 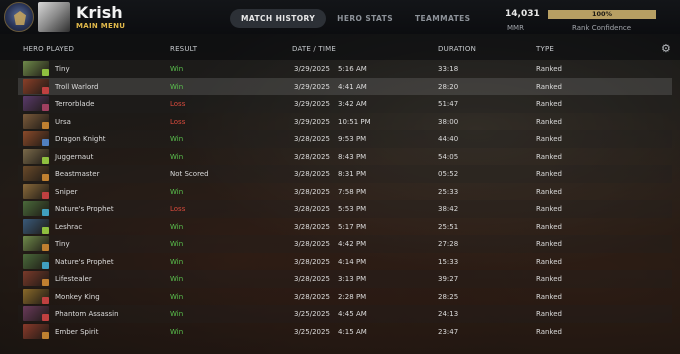 What do you see at coordinates (352, 296) in the screenshot?
I see `match-time: 2:28 PM` at bounding box center [352, 296].